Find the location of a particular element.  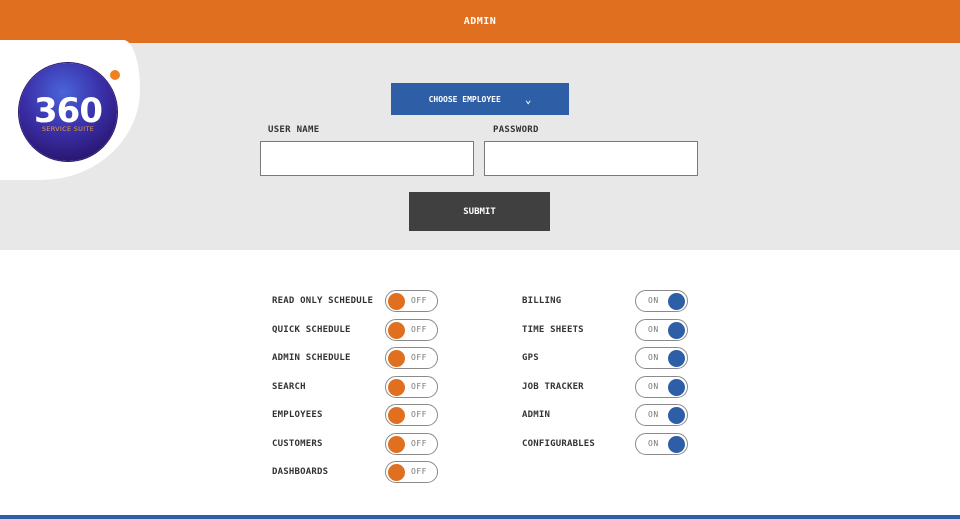

permission-label: DASHBOARDS is located at coordinates (300, 472).